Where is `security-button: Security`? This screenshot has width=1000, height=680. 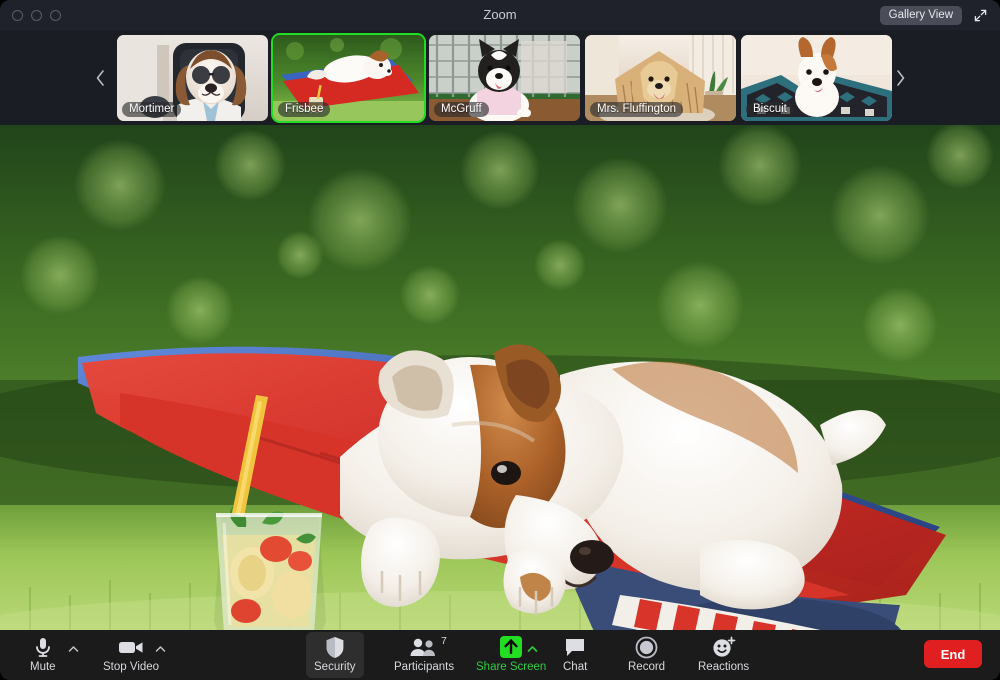 security-button: Security is located at coordinates (335, 655).